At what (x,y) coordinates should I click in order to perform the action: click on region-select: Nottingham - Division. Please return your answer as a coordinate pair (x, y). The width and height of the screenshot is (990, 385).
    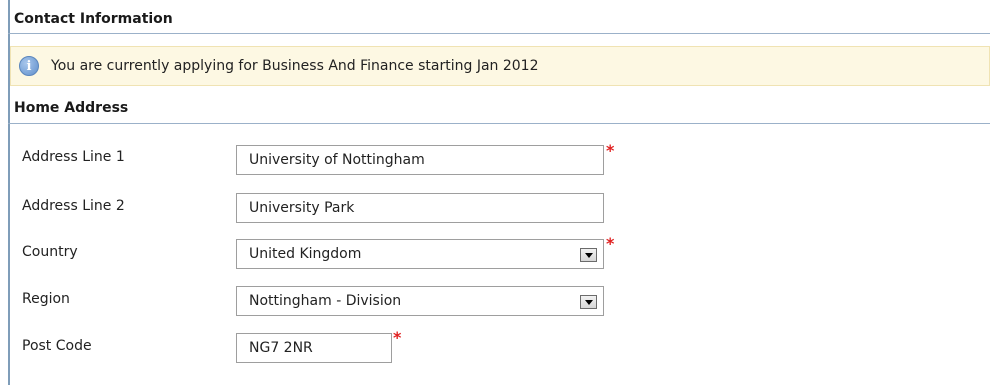
    Looking at the image, I should click on (420, 301).